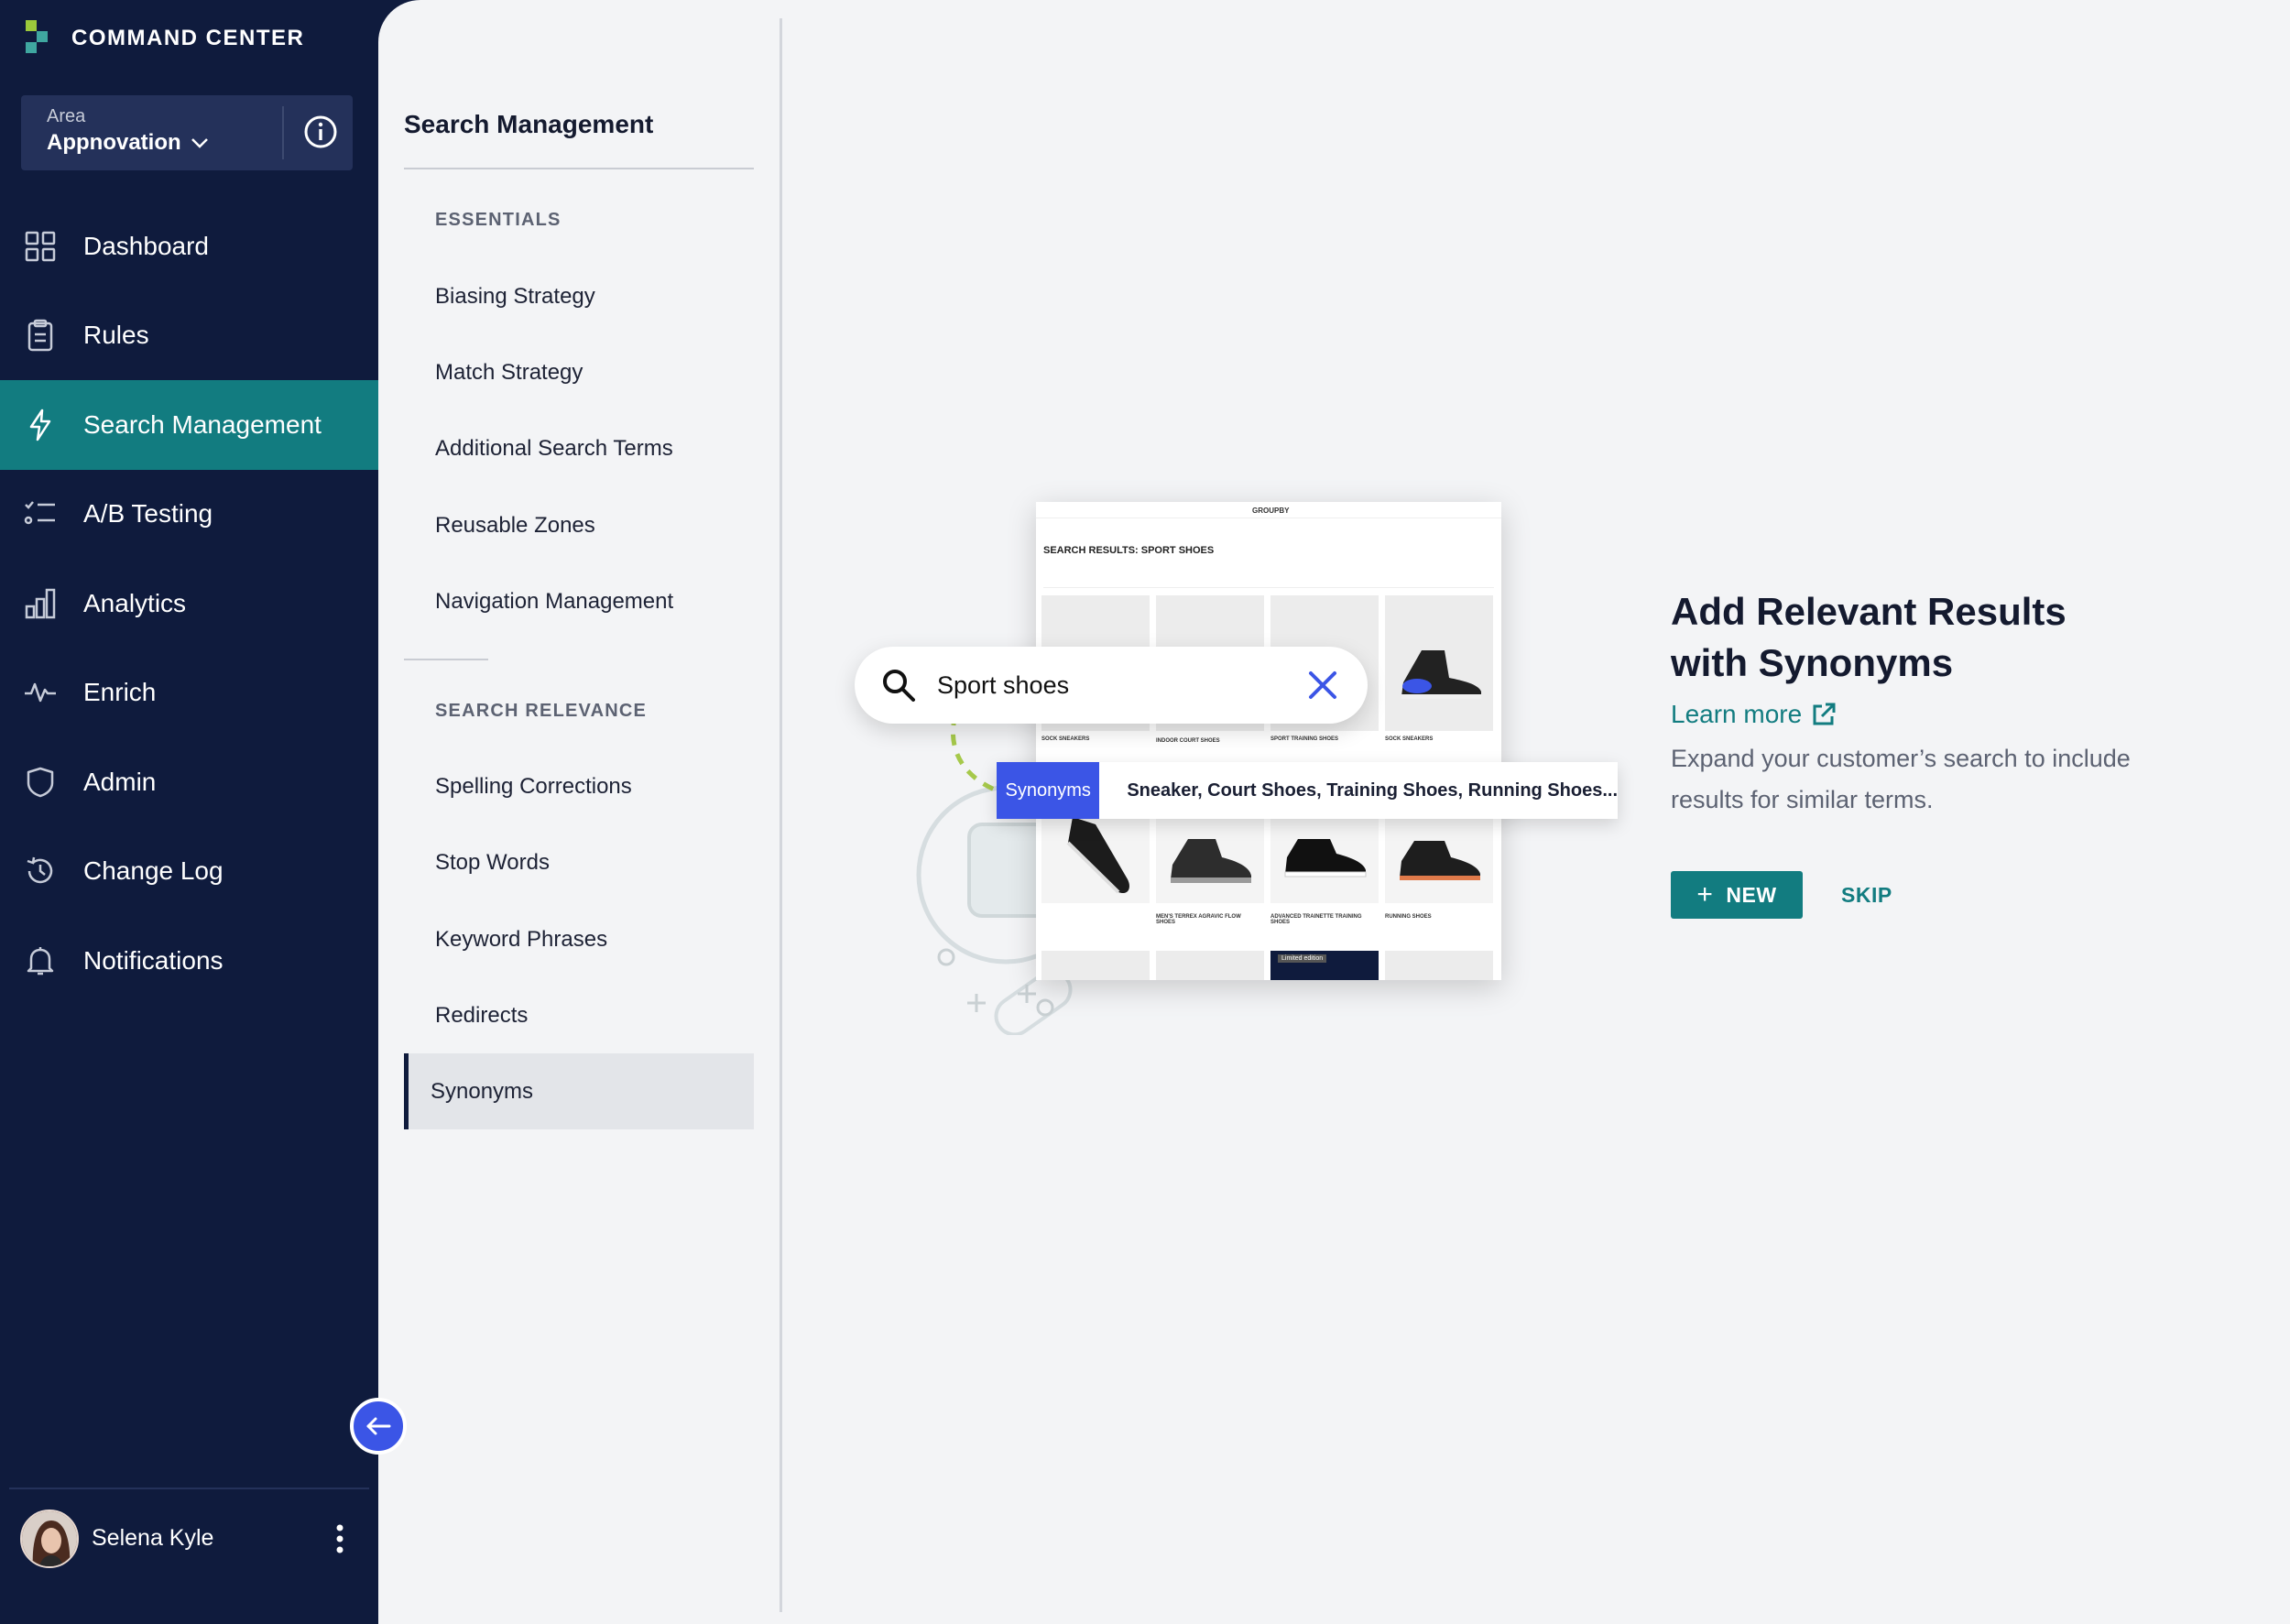  Describe the element at coordinates (554, 602) in the screenshot. I see `subnav-item-navigation-management: Navigation Management` at that location.